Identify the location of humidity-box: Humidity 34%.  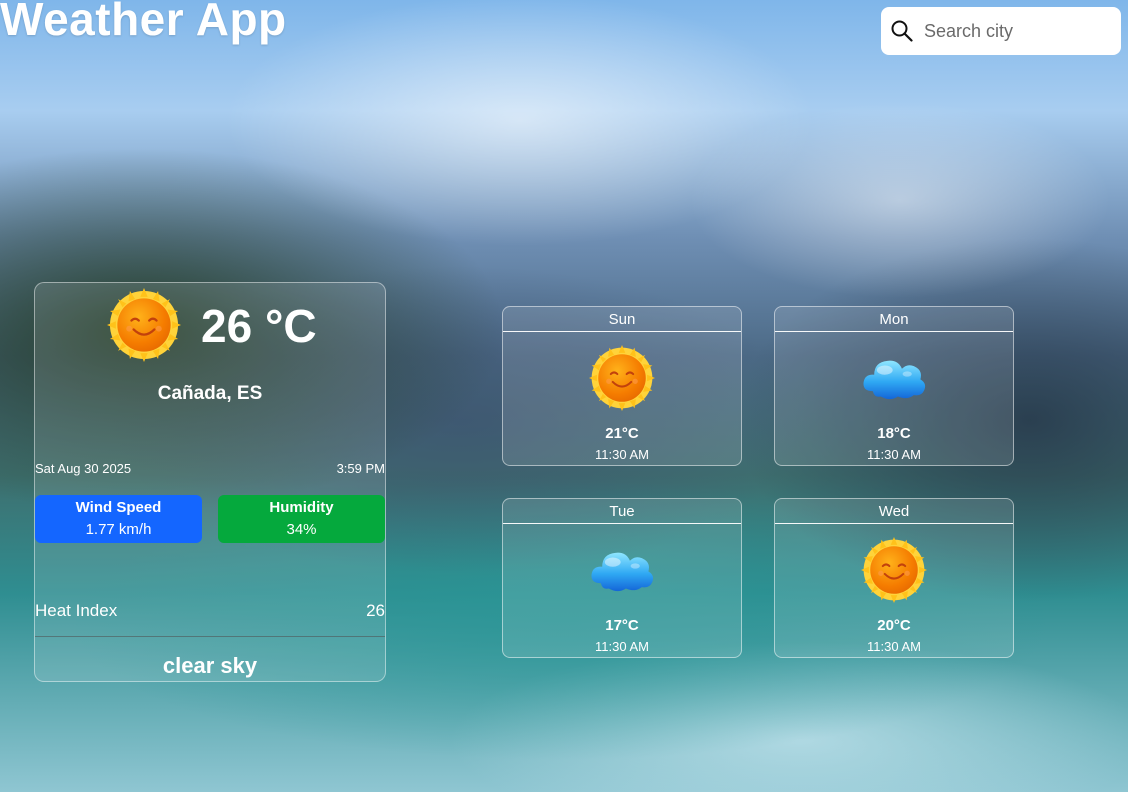
(301, 519).